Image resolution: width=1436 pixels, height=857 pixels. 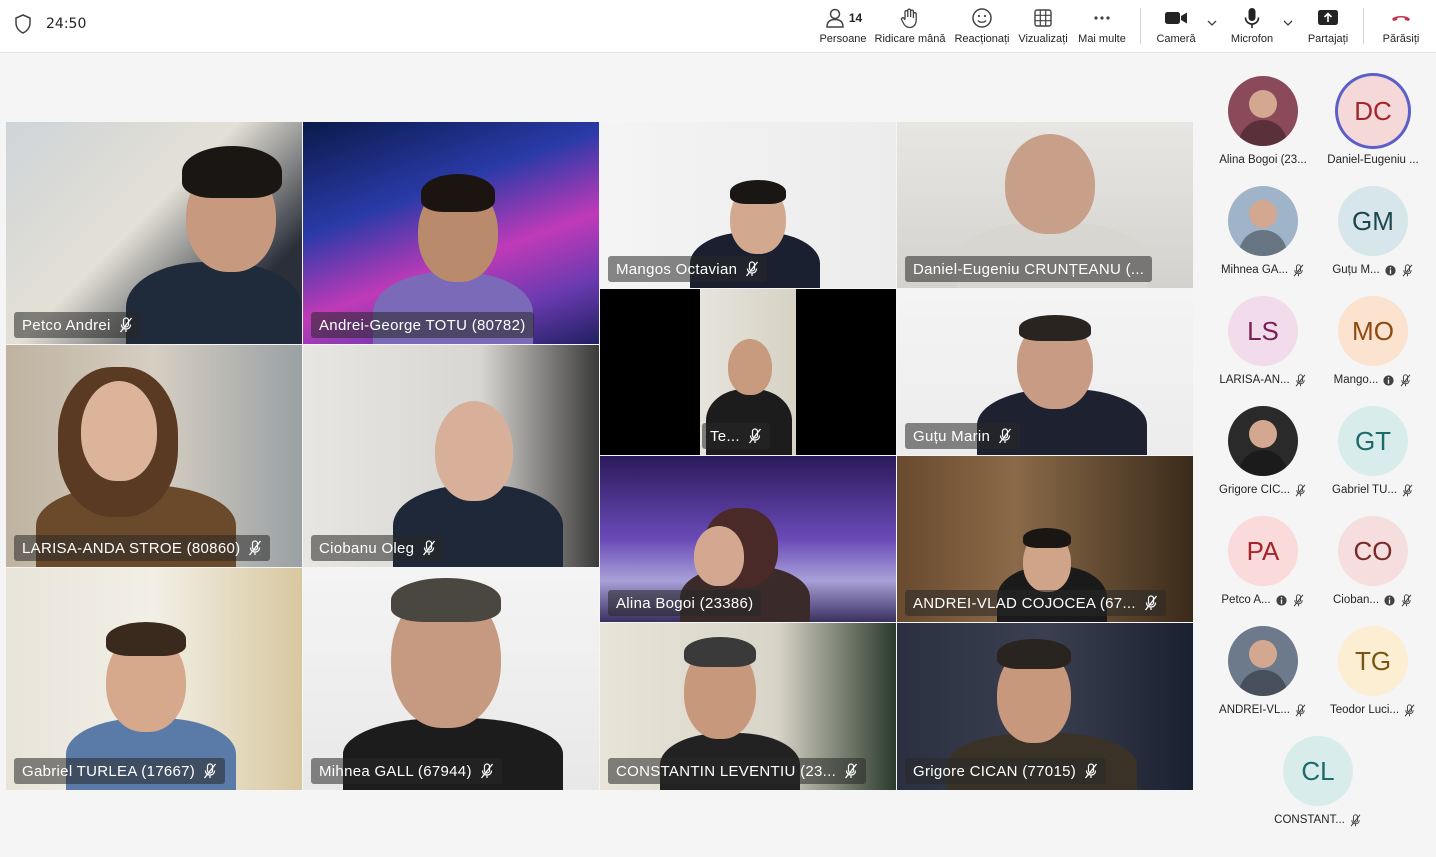 What do you see at coordinates (748, 539) in the screenshot?
I see `video-tile: Alina Bogoi (23386)` at bounding box center [748, 539].